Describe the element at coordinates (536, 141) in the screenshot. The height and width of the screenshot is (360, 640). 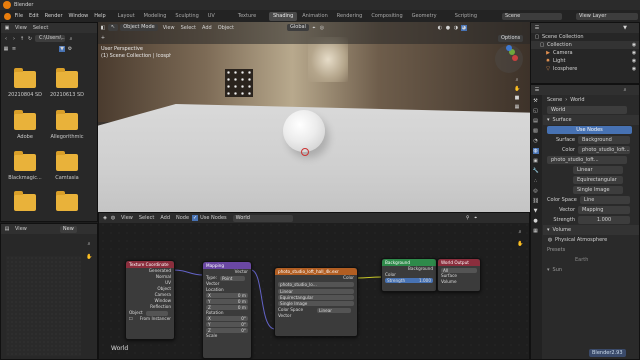
I see `scene-tab-icon: ◔` at that location.